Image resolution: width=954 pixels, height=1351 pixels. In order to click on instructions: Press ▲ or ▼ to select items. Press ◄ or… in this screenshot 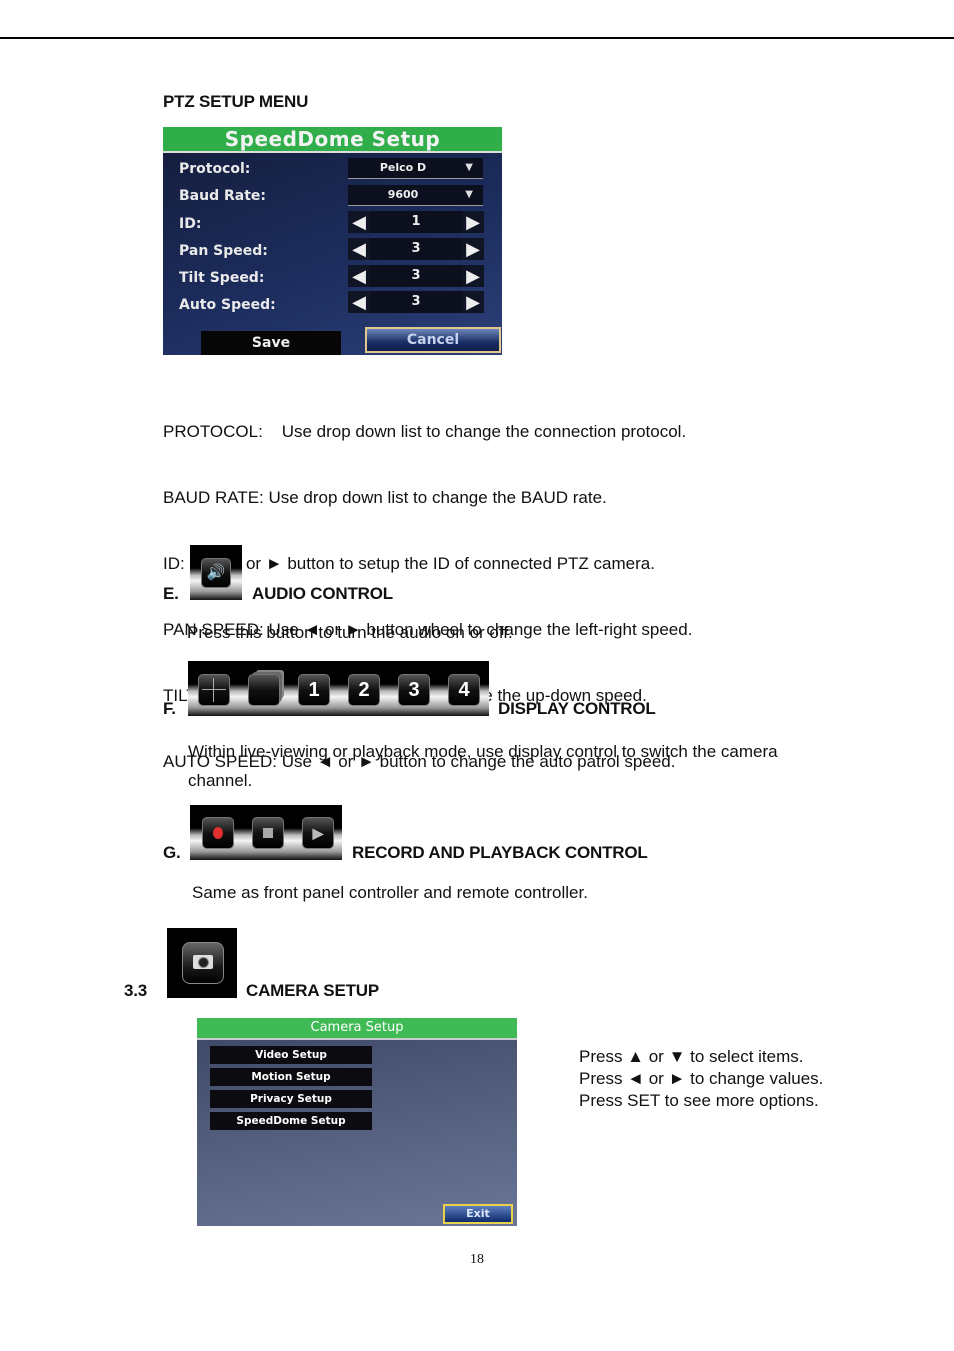, I will do `click(701, 1079)`.